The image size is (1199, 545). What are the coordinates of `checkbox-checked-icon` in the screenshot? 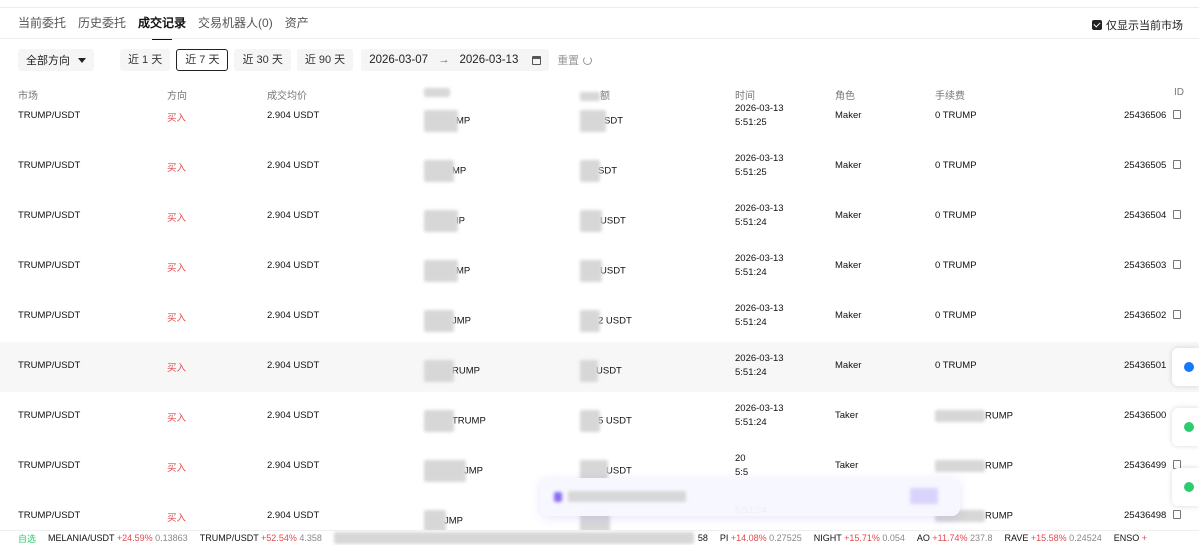 It's located at (1097, 25).